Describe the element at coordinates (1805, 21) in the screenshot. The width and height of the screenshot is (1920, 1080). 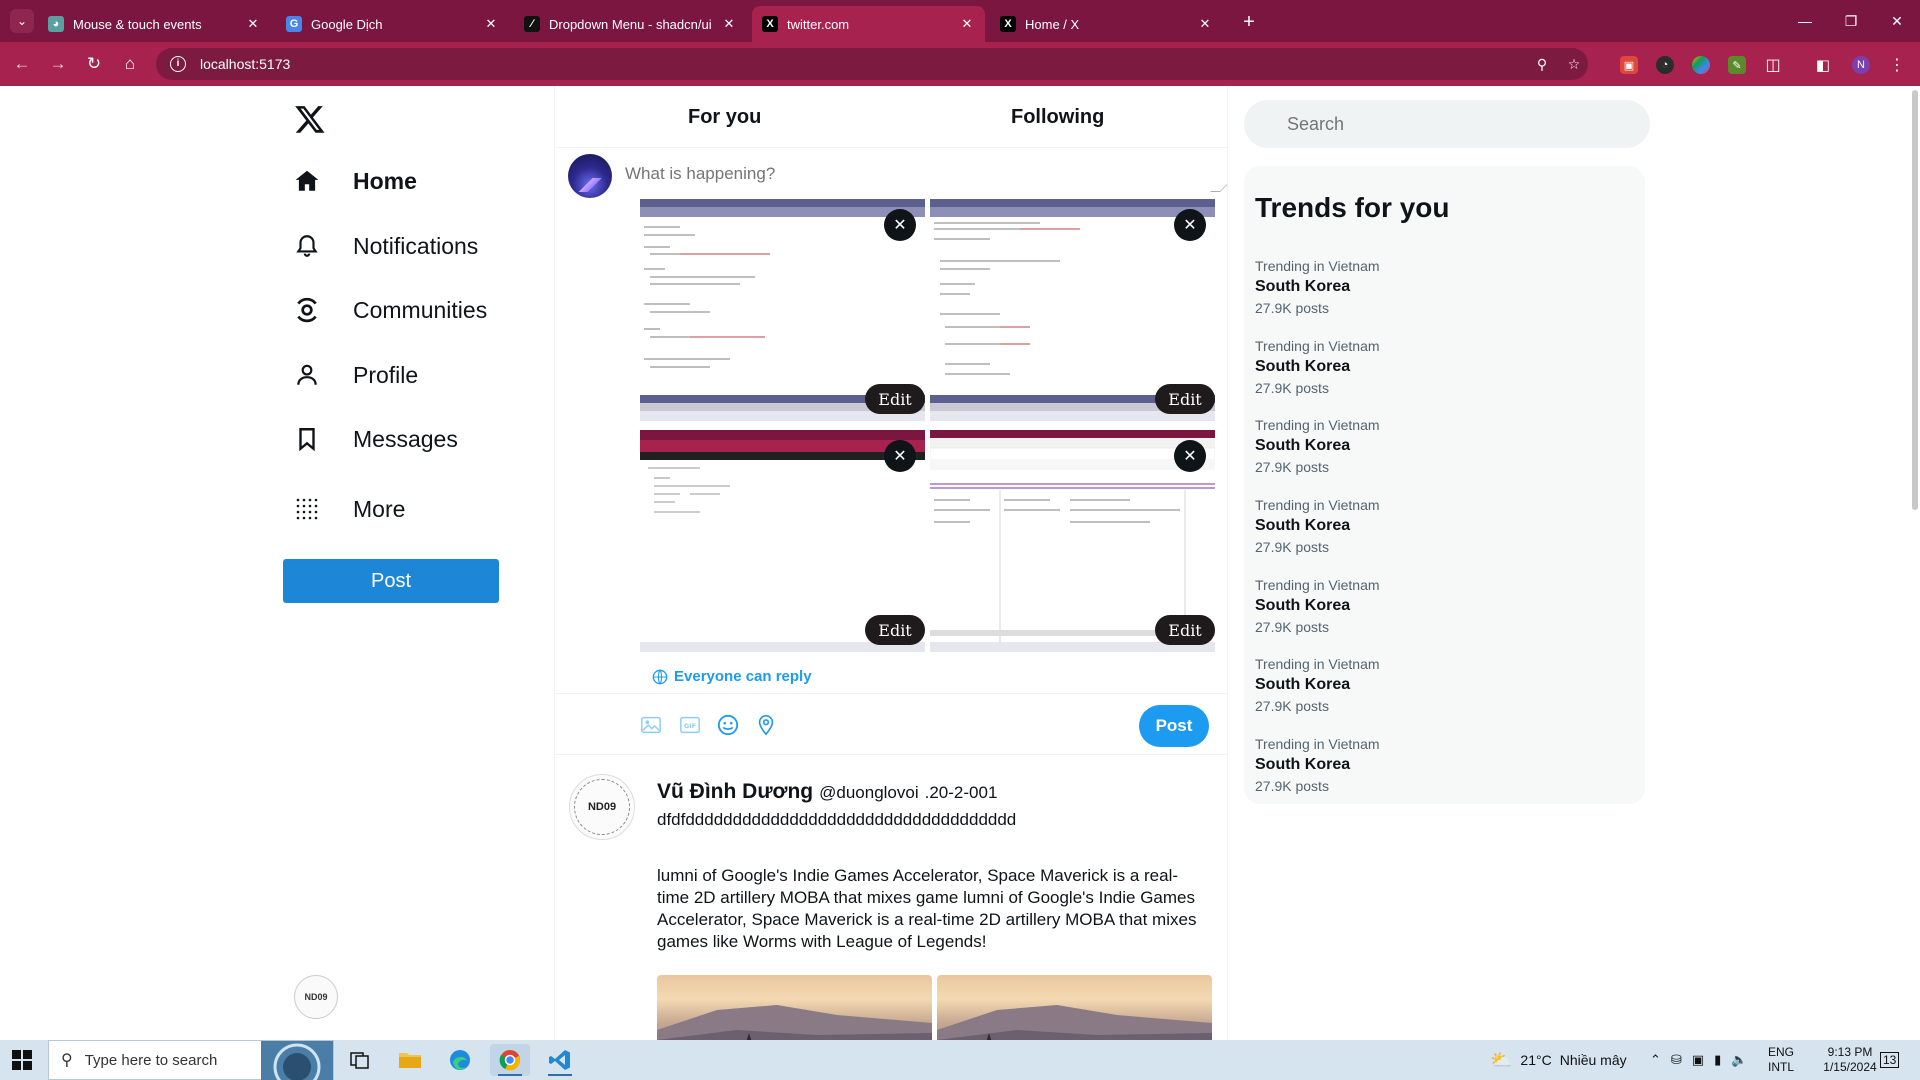
I see `minimize-icon: —` at that location.